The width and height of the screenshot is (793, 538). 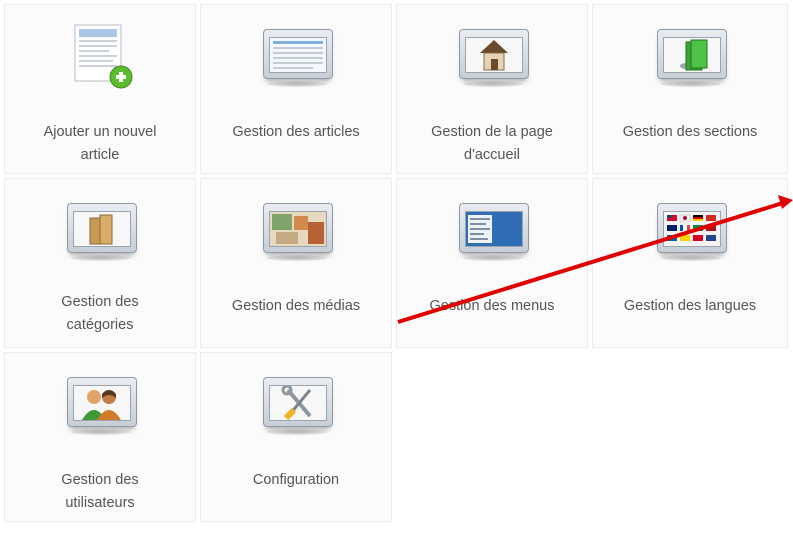 What do you see at coordinates (100, 155) in the screenshot?
I see `tile-label-line: article` at bounding box center [100, 155].